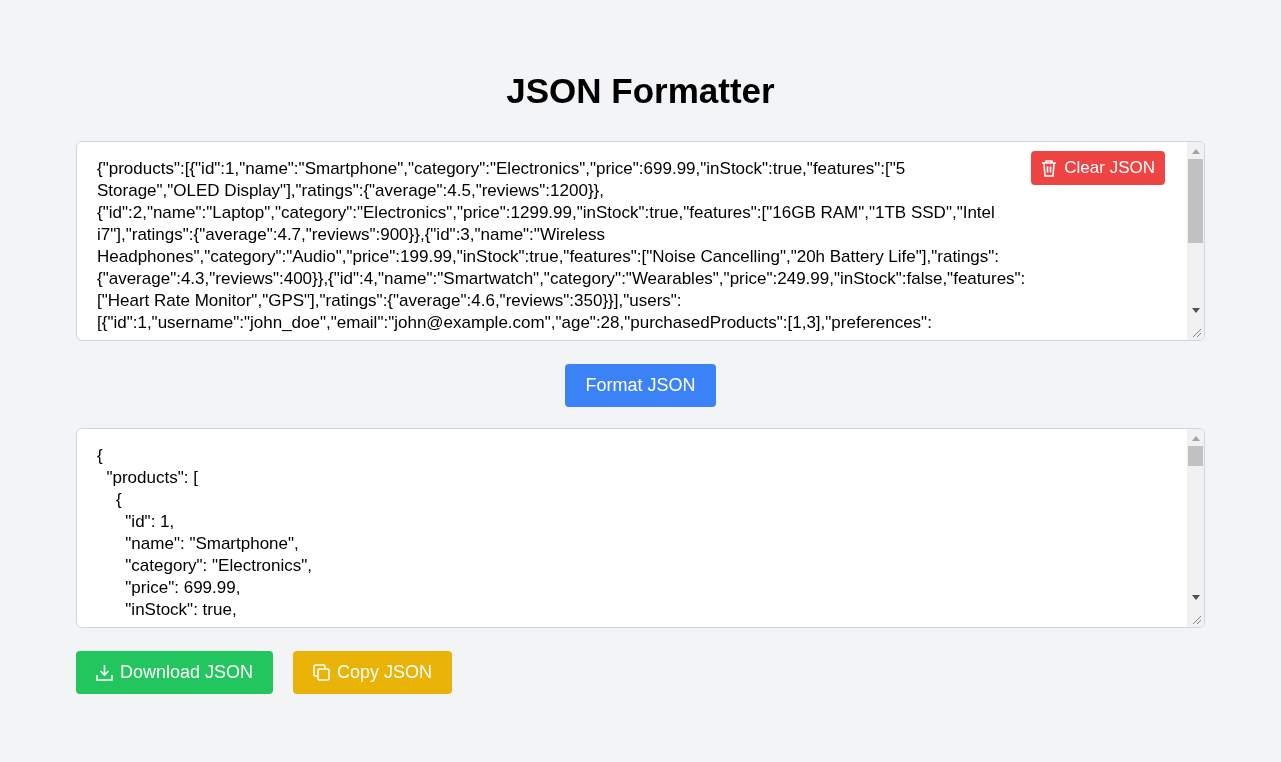  I want to click on code-line: Storage","OLED Display"],"ratings":{"average":4.5,"reviews":1200}},, so click(350, 191).